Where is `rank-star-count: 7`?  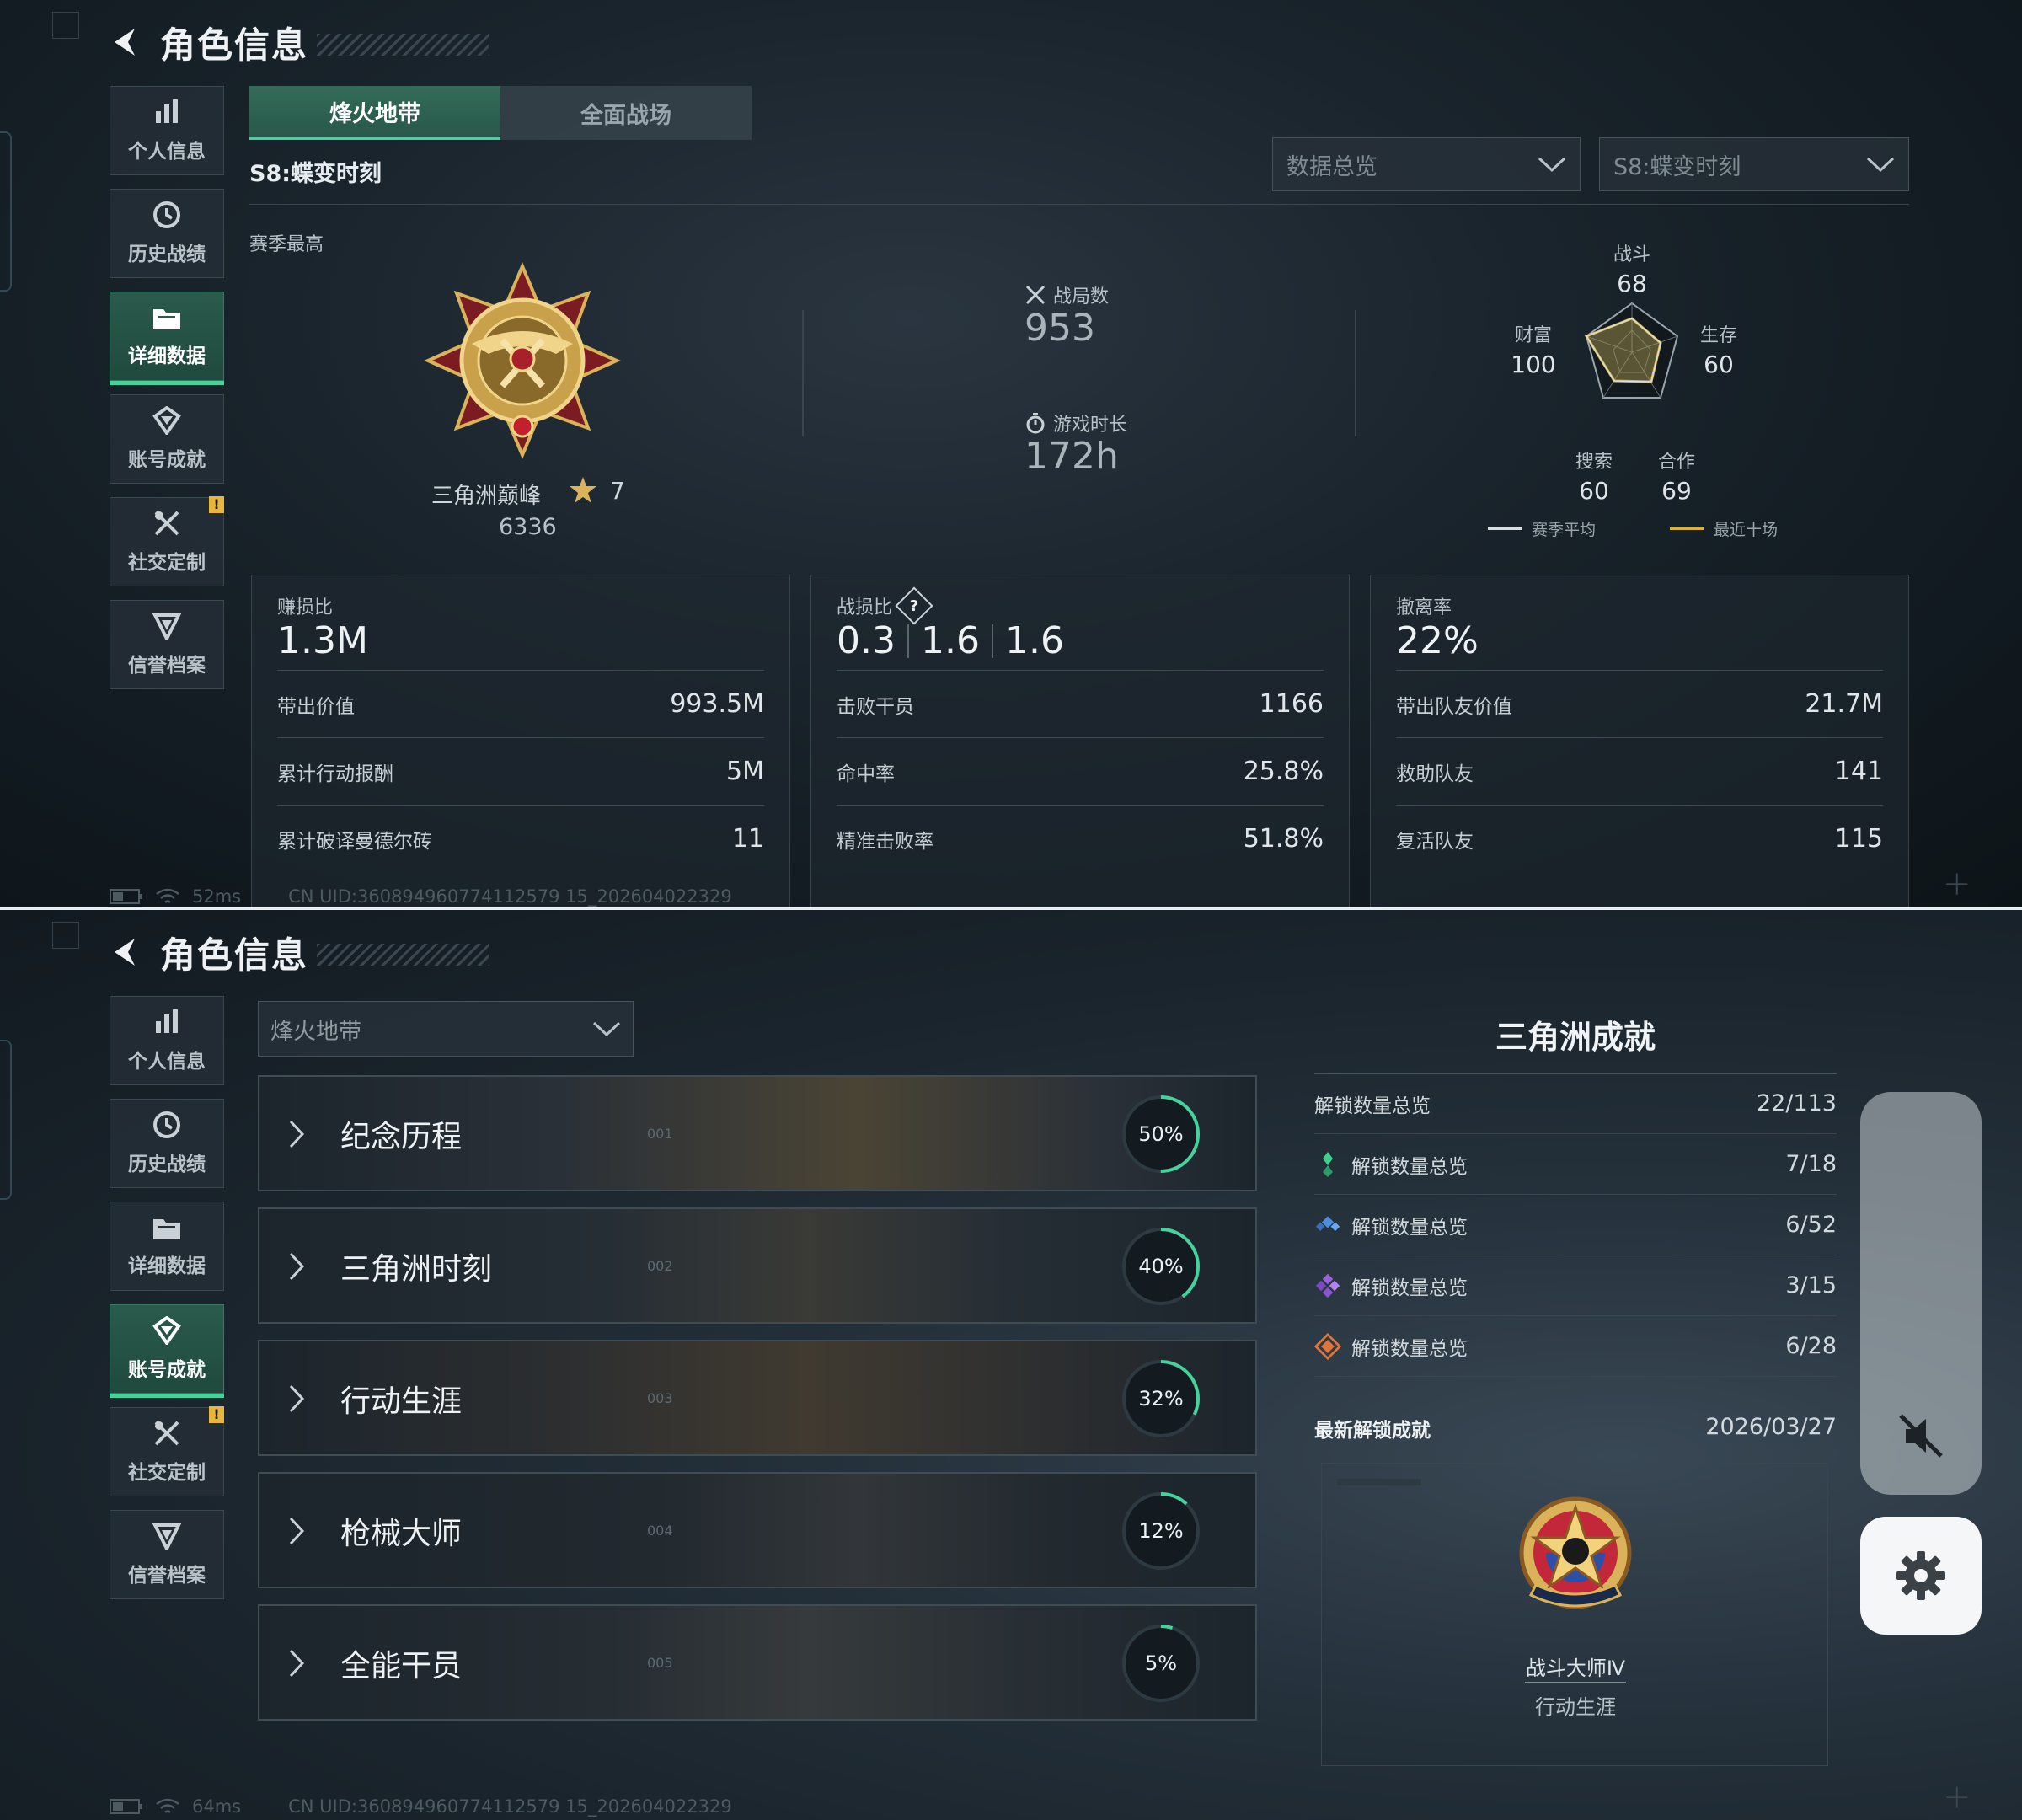 rank-star-count: 7 is located at coordinates (617, 490).